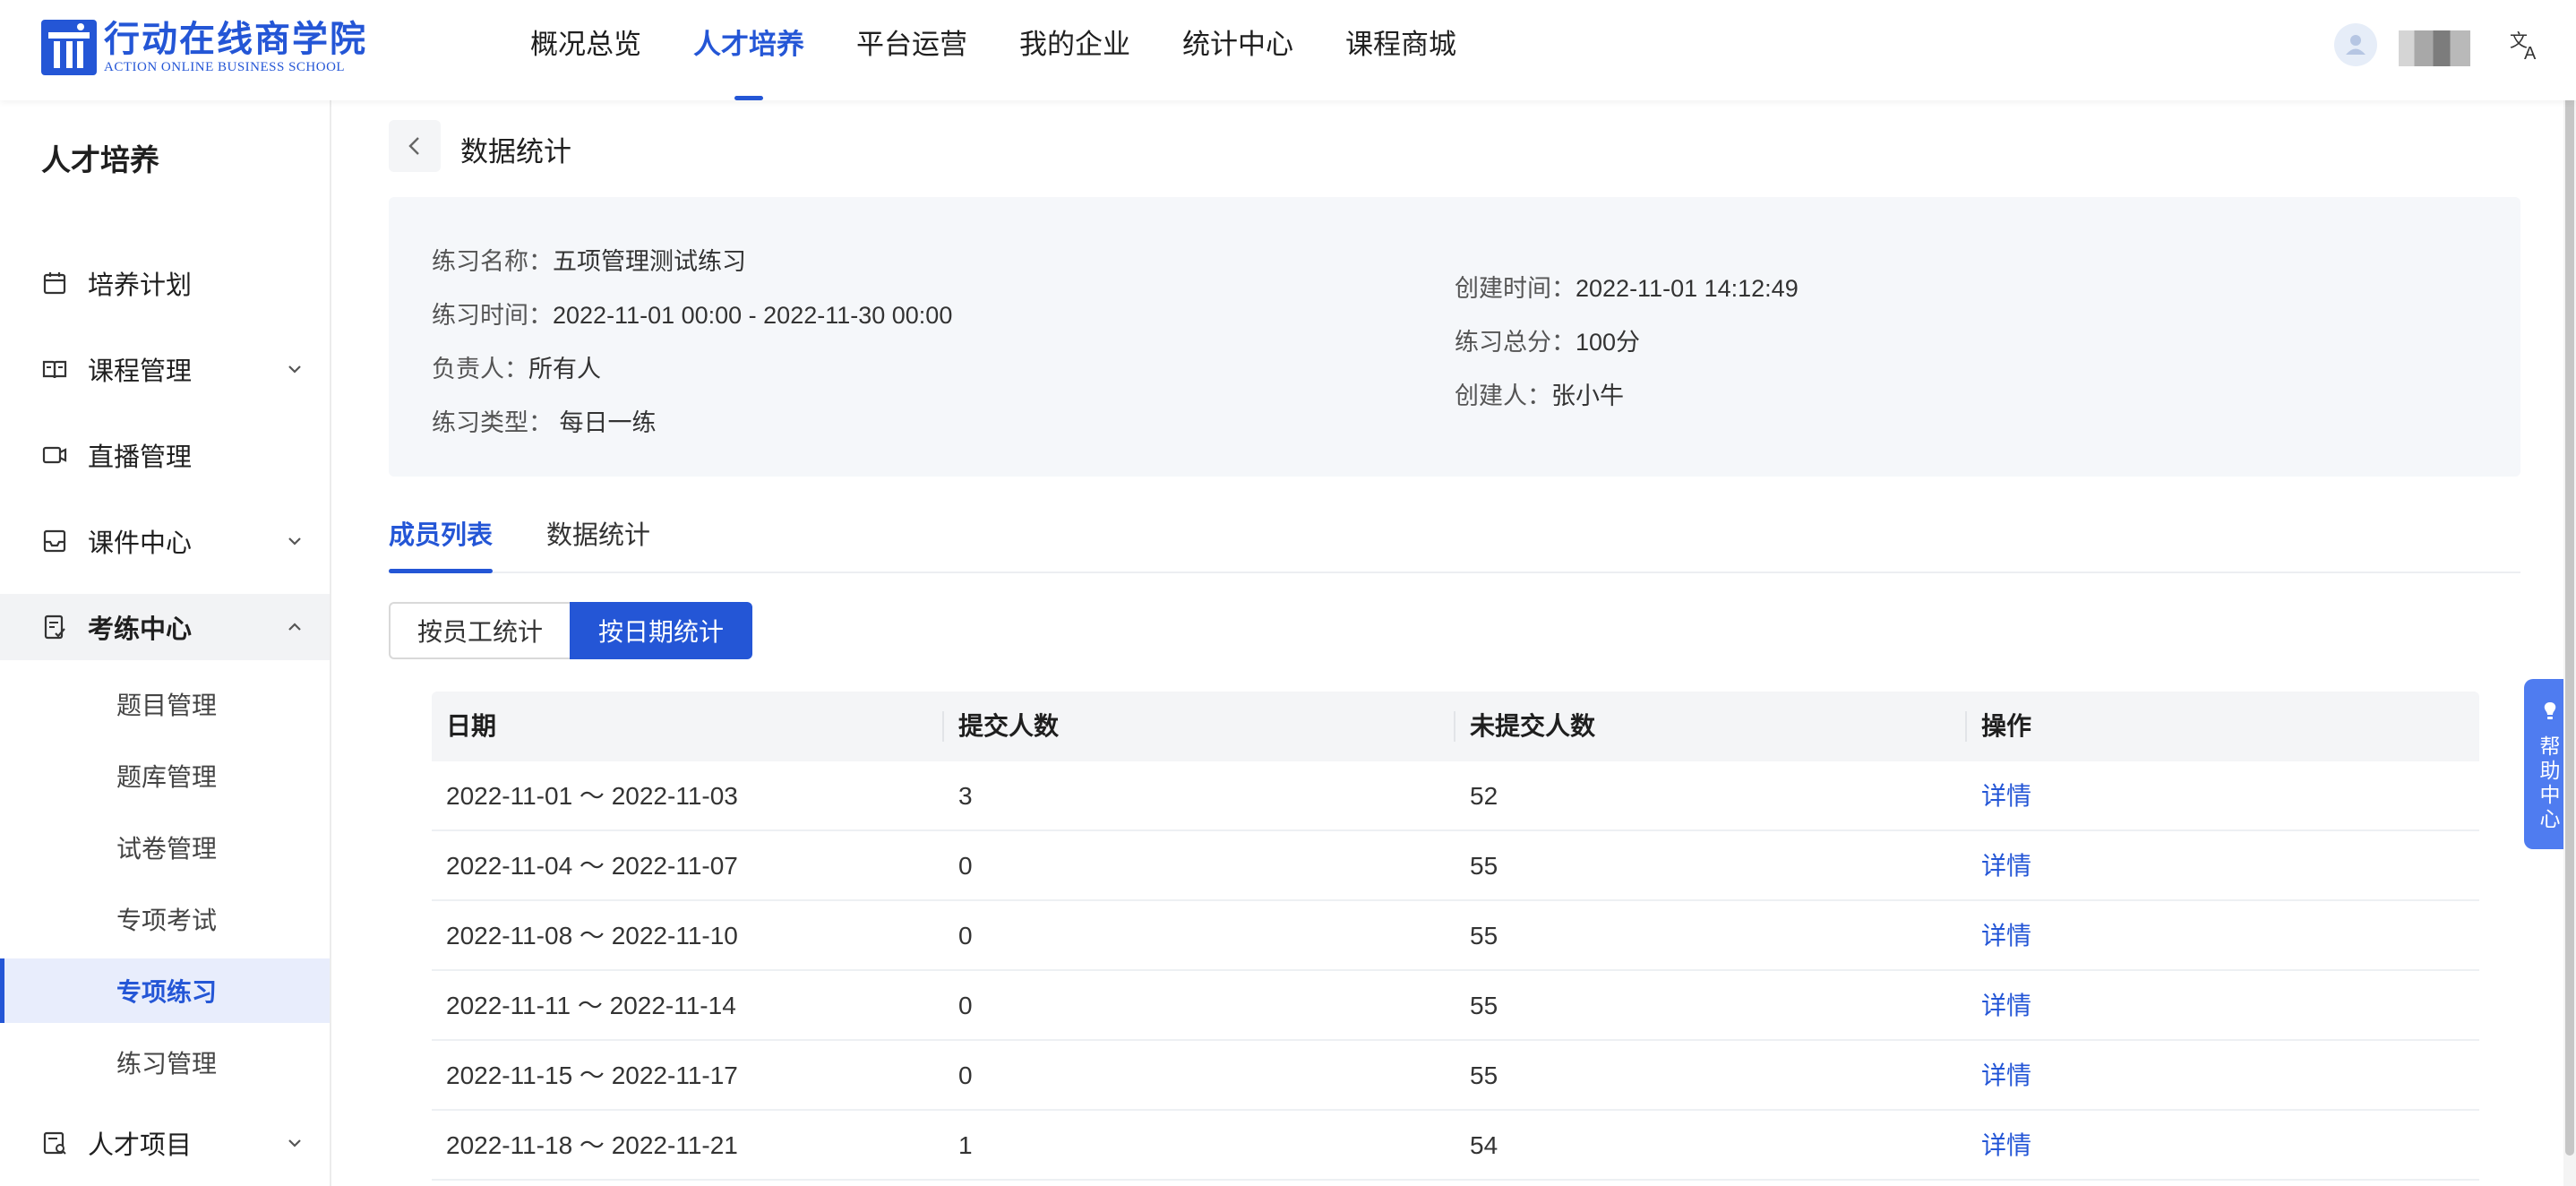 The image size is (2576, 1186). Describe the element at coordinates (2434, 48) in the screenshot. I see `username-blurred` at that location.